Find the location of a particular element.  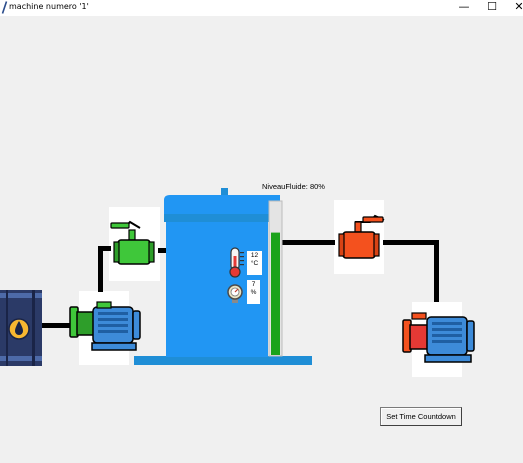

green-valve-icon is located at coordinates (132, 242).